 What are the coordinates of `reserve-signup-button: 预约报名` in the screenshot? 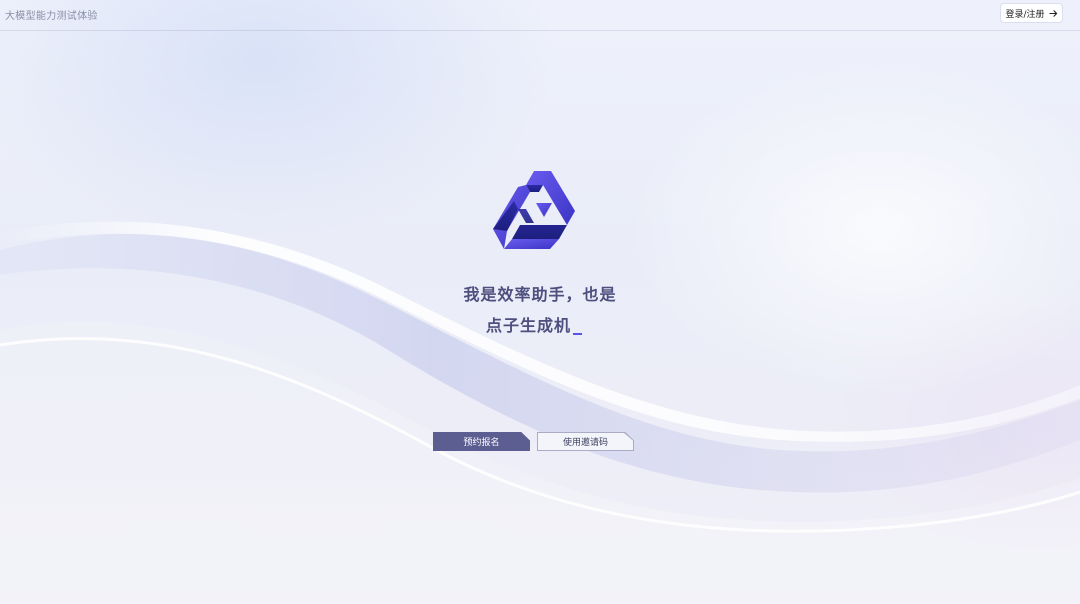 It's located at (481, 441).